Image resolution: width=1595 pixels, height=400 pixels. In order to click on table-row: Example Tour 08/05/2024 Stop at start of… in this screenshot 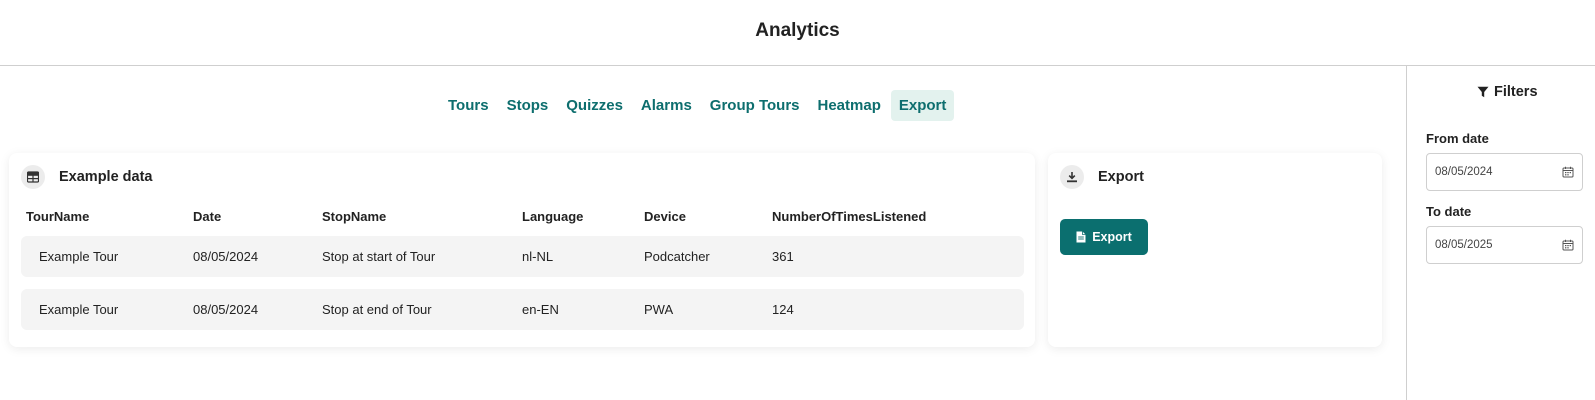, I will do `click(522, 256)`.